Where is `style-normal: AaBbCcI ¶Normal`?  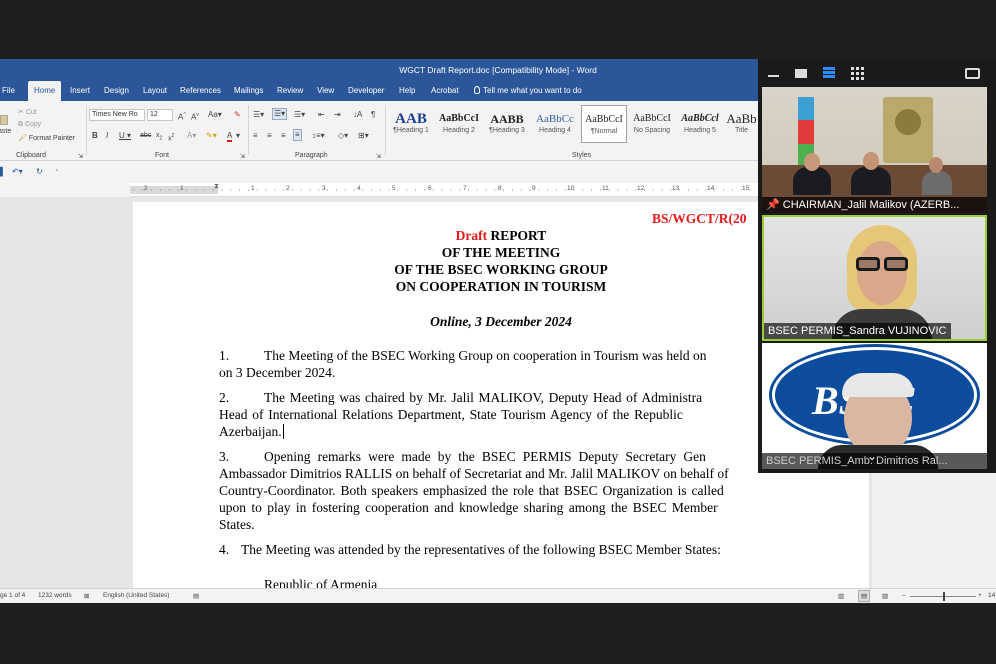
style-normal: AaBbCcI ¶Normal is located at coordinates (604, 124).